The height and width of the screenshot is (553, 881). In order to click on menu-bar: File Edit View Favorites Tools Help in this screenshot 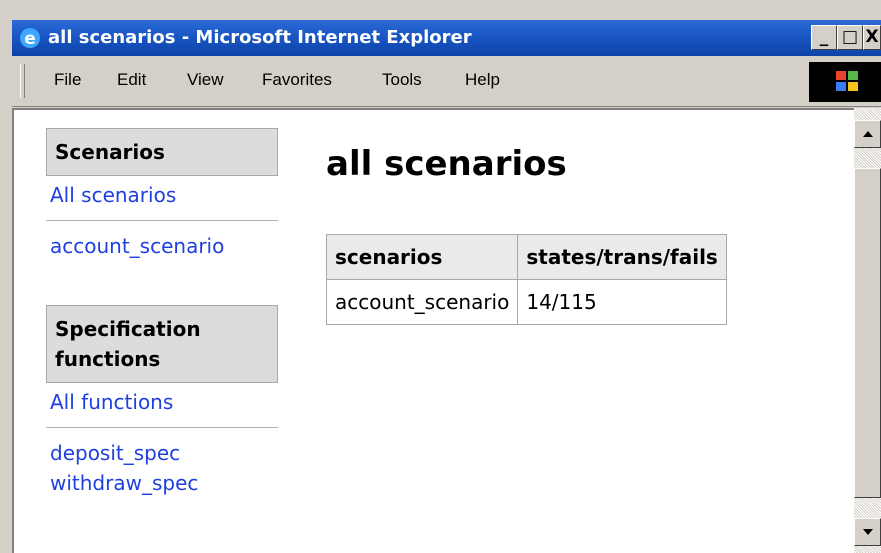, I will do `click(446, 82)`.